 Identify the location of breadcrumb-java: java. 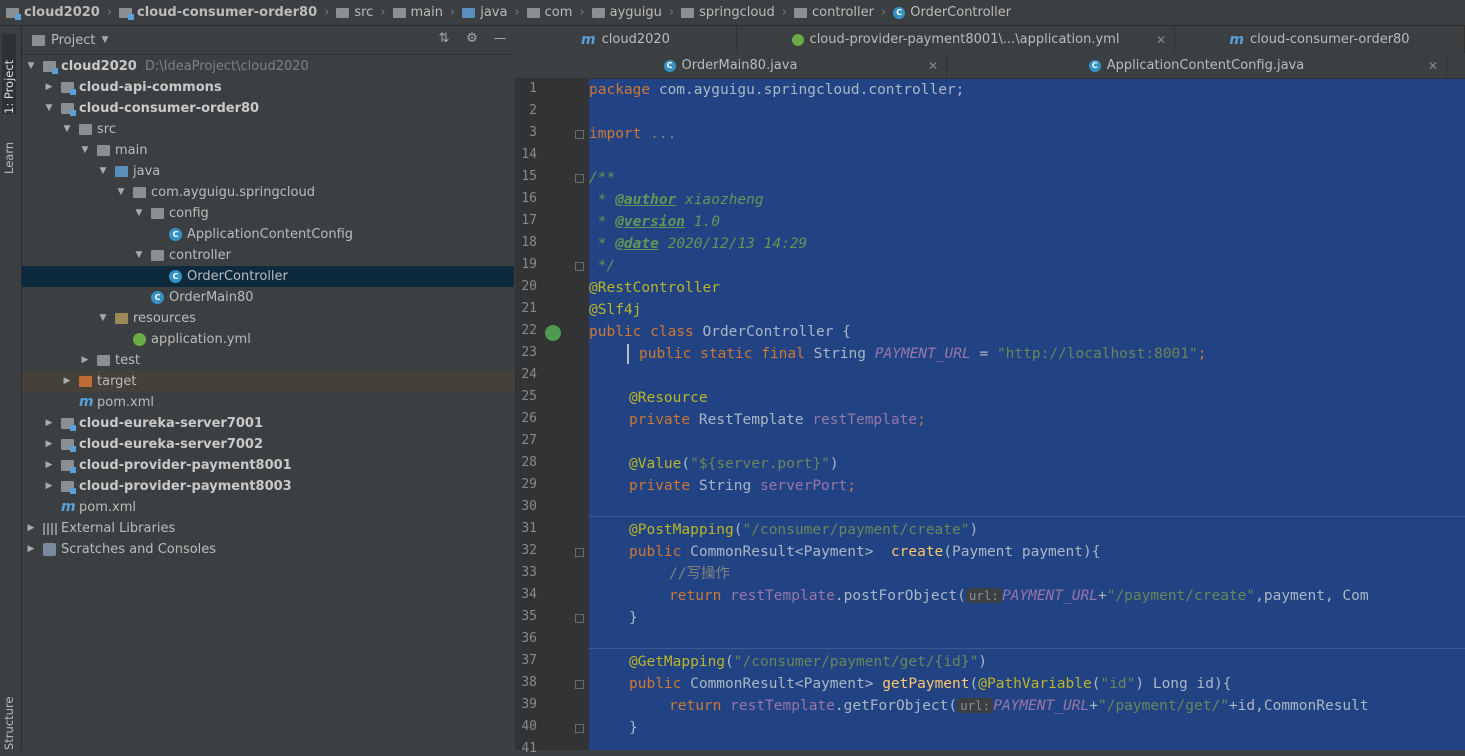
(484, 12).